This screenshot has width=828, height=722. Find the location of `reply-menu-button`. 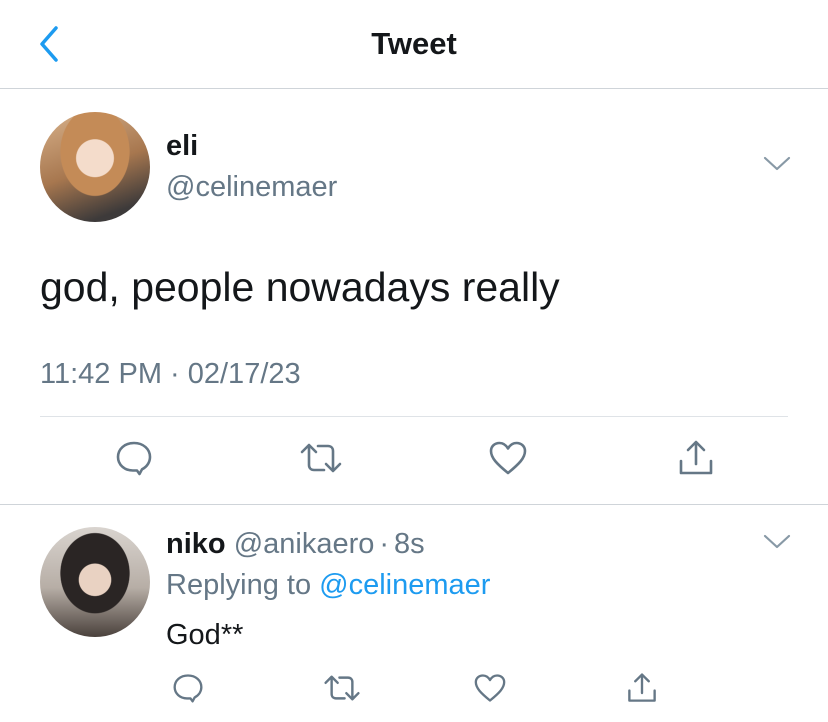

reply-menu-button is located at coordinates (777, 544).